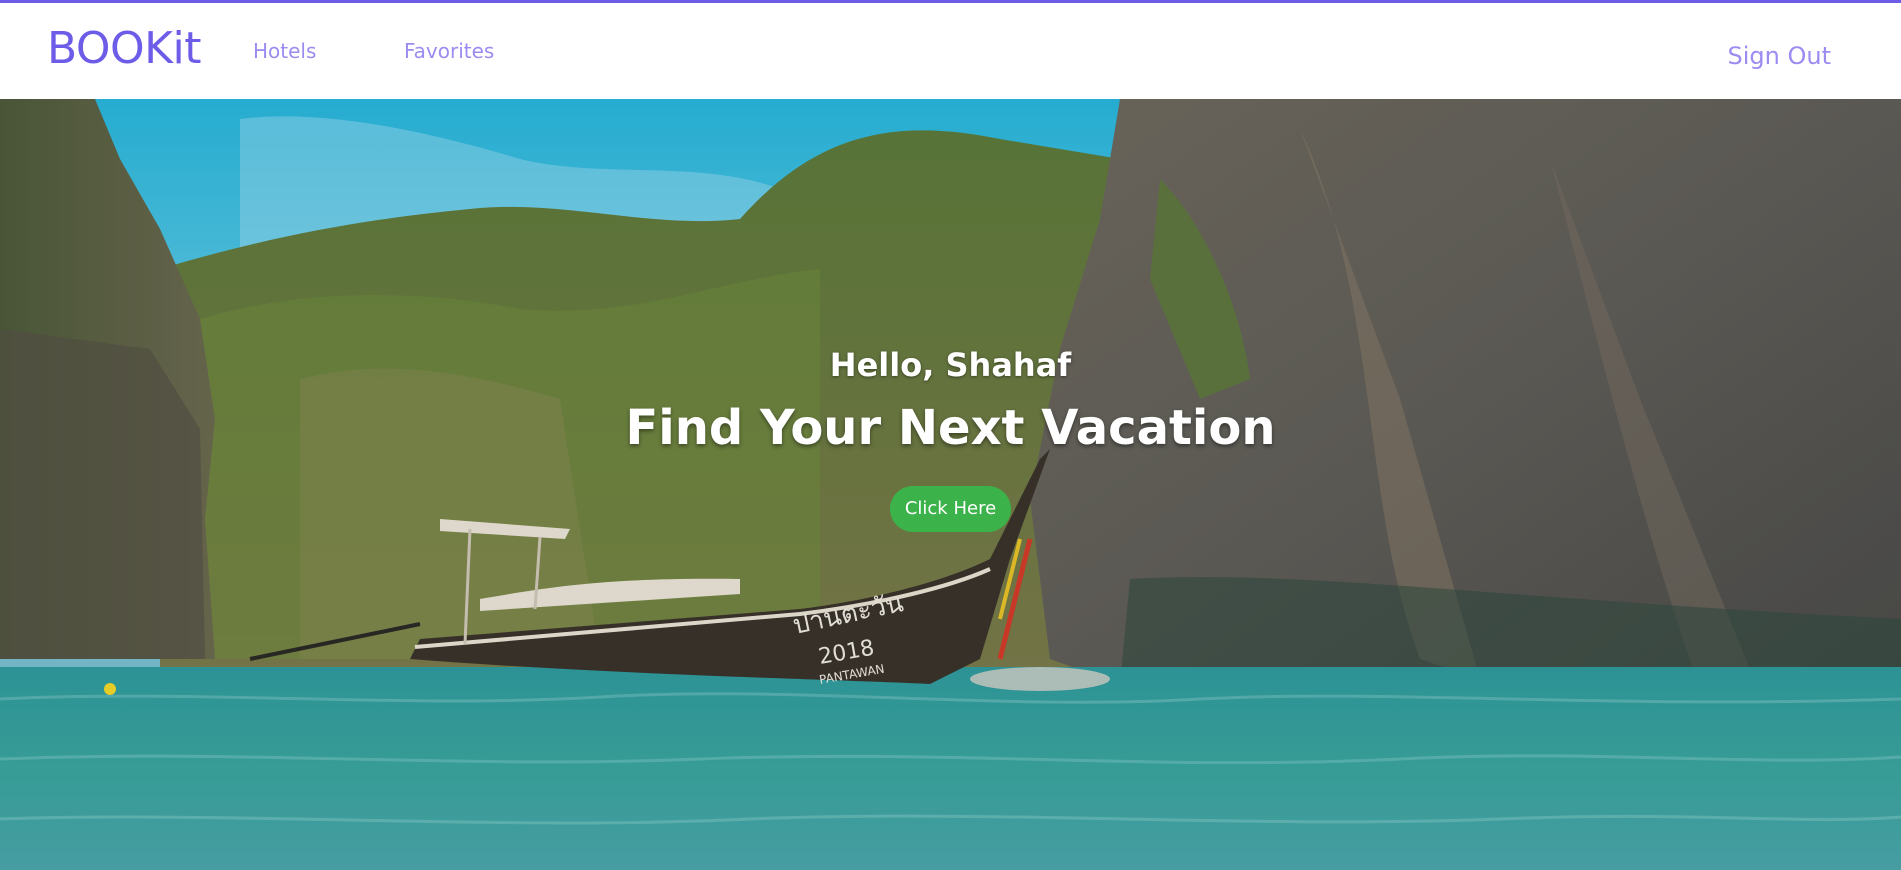  What do you see at coordinates (284, 51) in the screenshot?
I see `nav-link-hotels: Hotels` at bounding box center [284, 51].